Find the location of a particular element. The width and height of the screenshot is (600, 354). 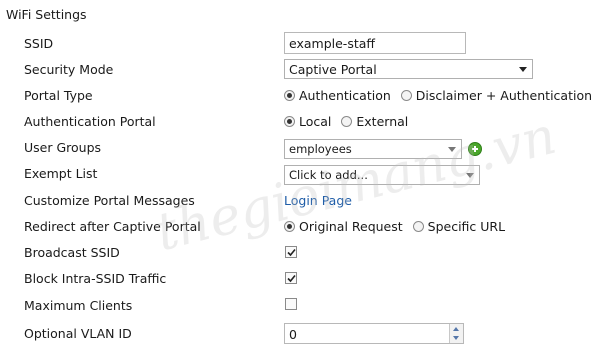

max-clients-checkbox is located at coordinates (291, 304).